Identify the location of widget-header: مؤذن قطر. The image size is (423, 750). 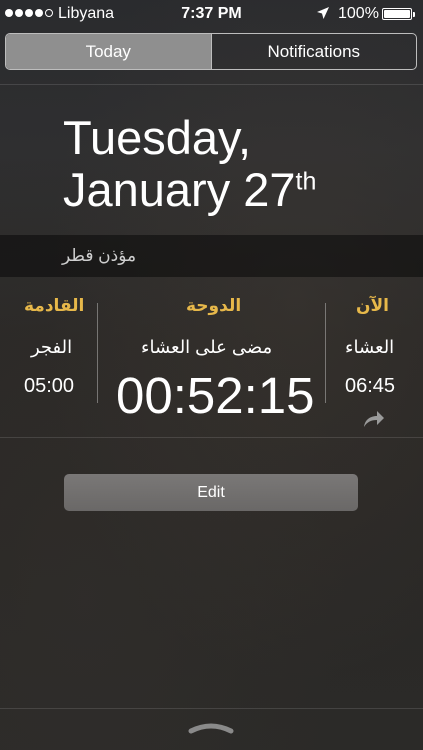
(211, 256).